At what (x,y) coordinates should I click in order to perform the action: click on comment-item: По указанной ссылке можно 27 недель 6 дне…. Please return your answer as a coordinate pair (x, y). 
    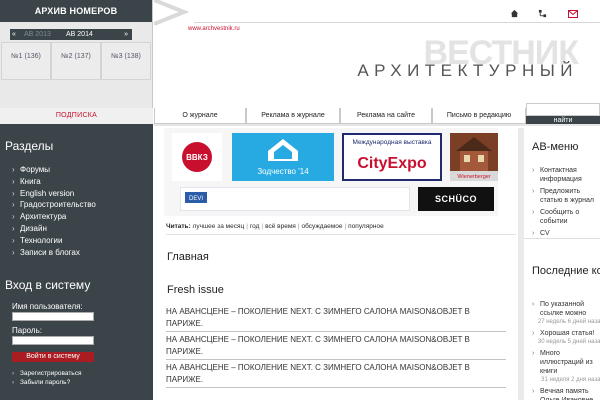
    Looking at the image, I should click on (566, 313).